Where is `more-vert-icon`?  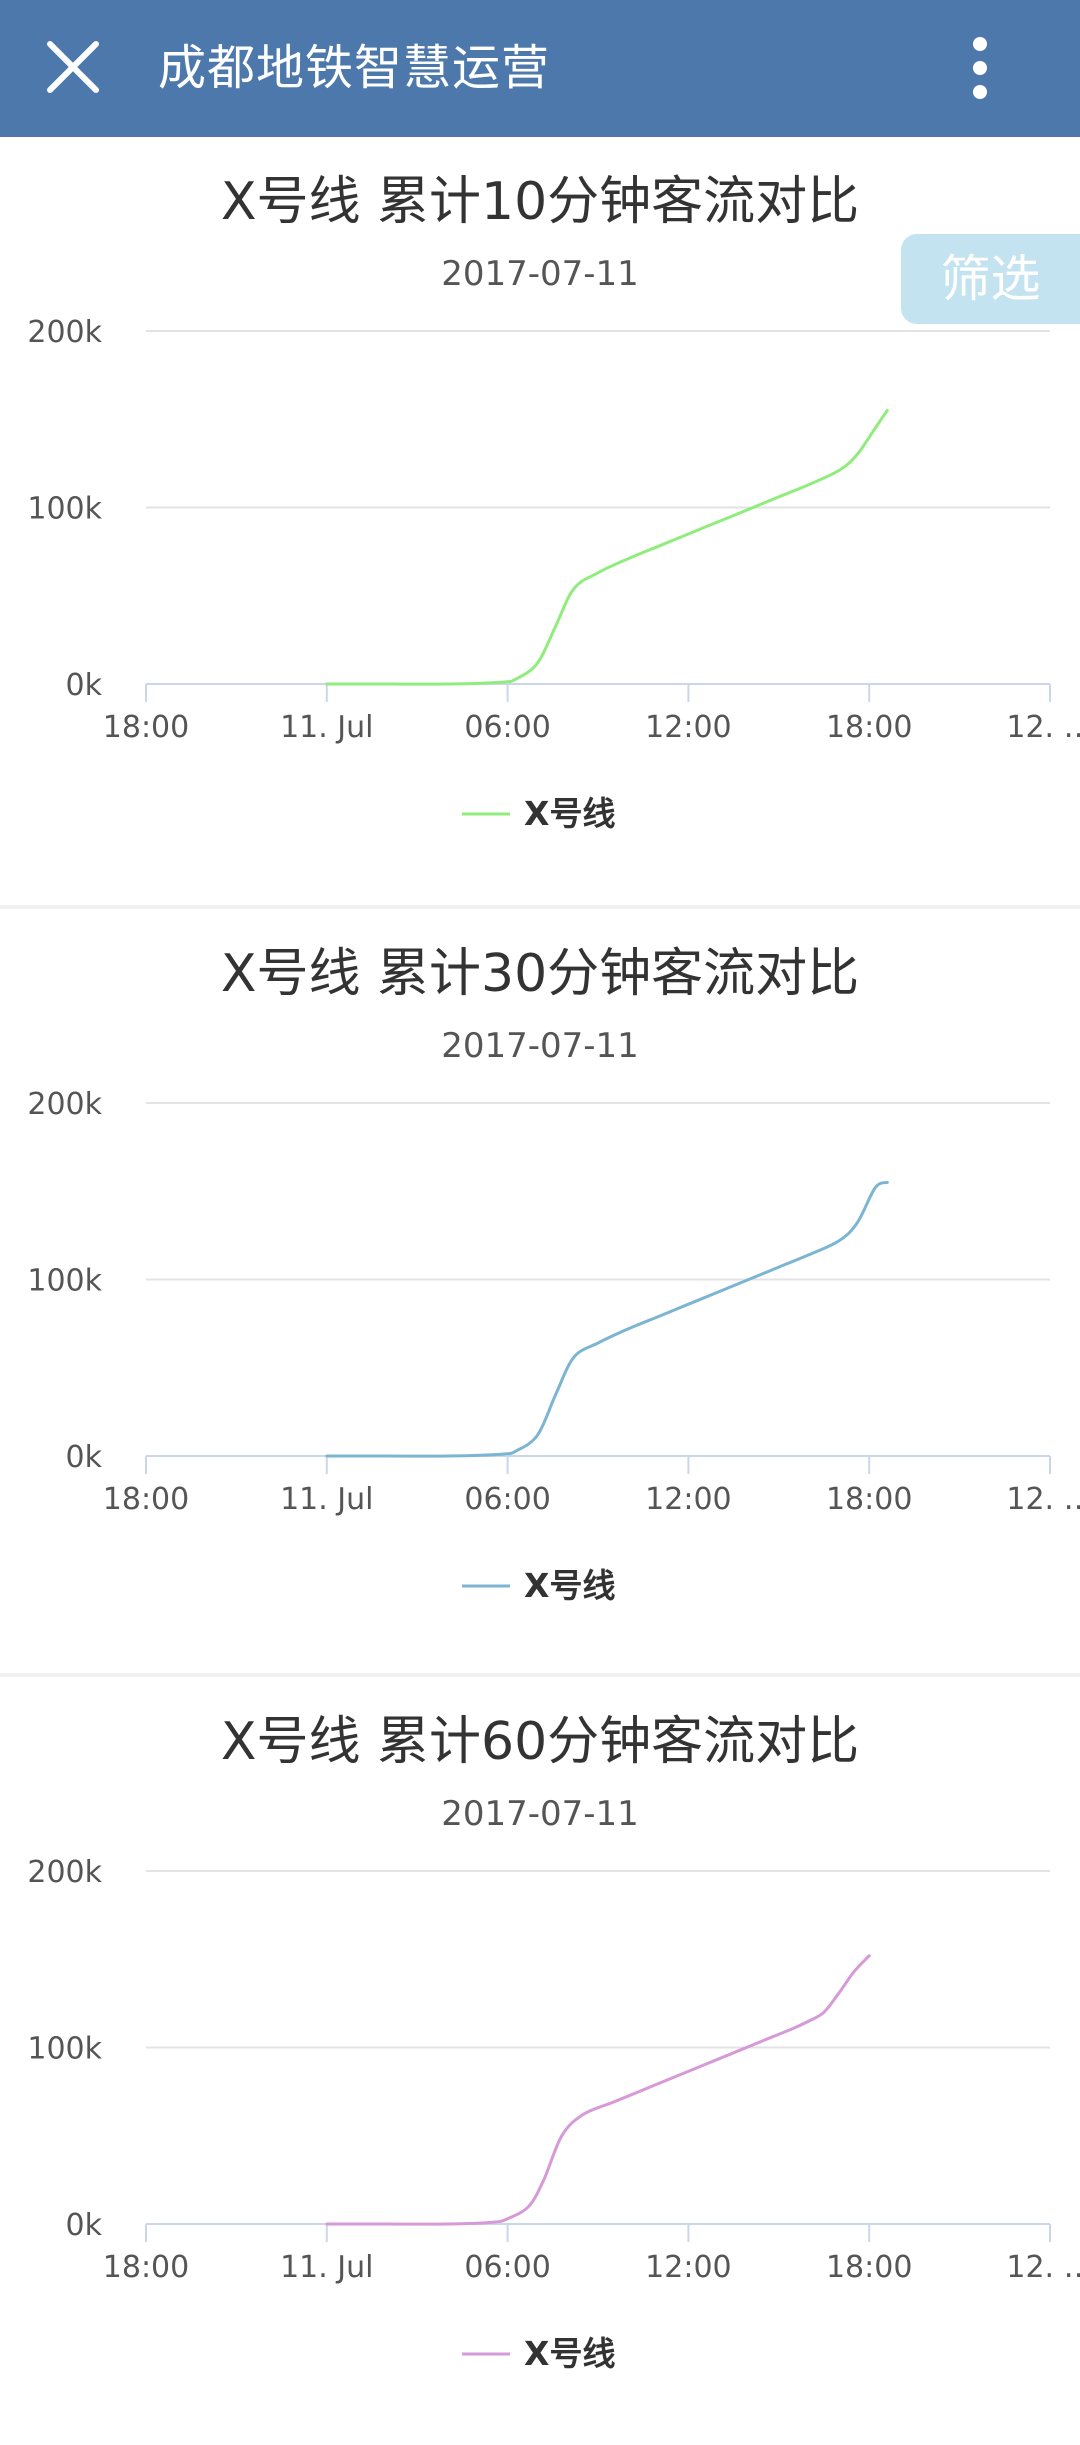 more-vert-icon is located at coordinates (980, 68).